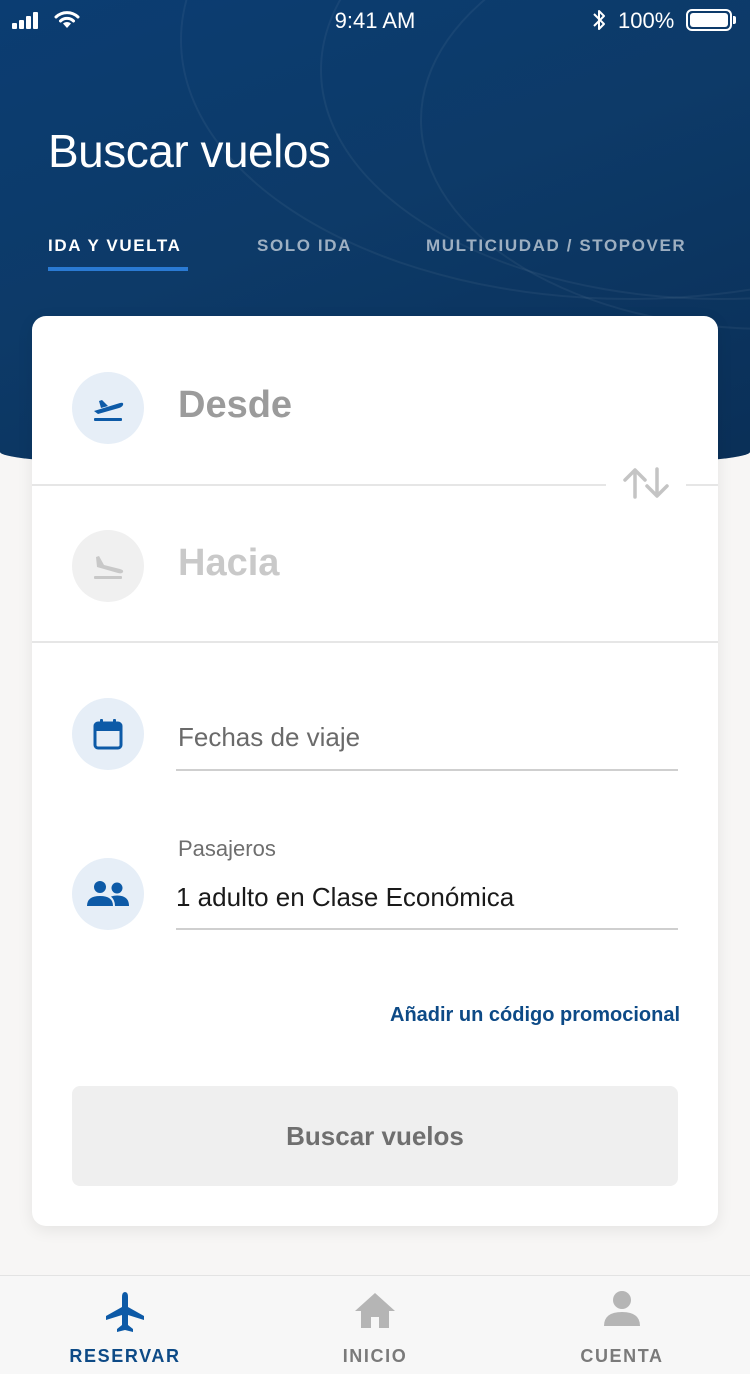 The image size is (750, 1374). What do you see at coordinates (622, 1308) in the screenshot?
I see `user-icon` at bounding box center [622, 1308].